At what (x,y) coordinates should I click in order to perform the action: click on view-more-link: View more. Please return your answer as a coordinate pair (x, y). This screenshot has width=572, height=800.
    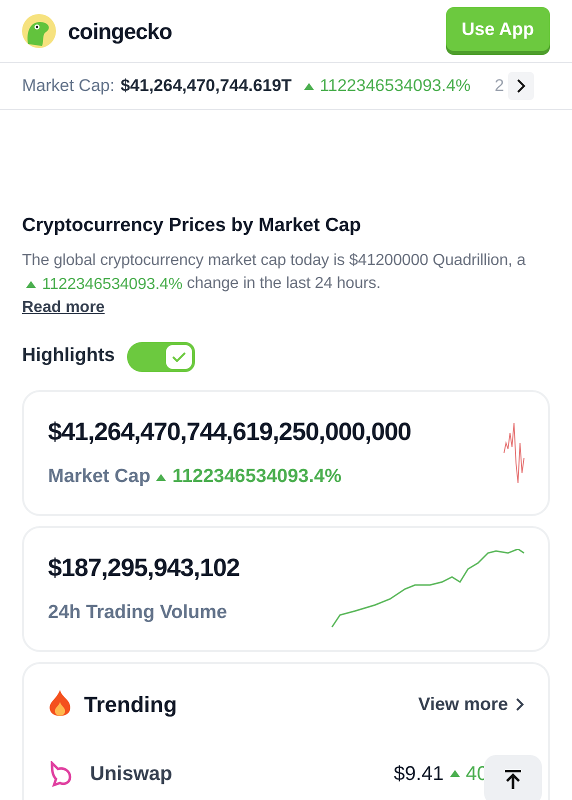
    Looking at the image, I should click on (471, 704).